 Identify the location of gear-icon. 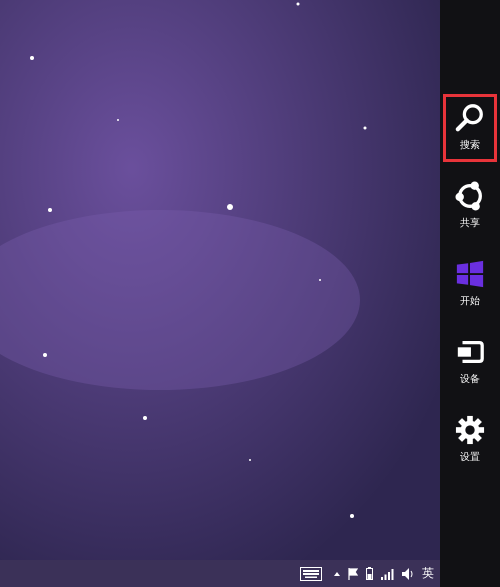
(470, 430).